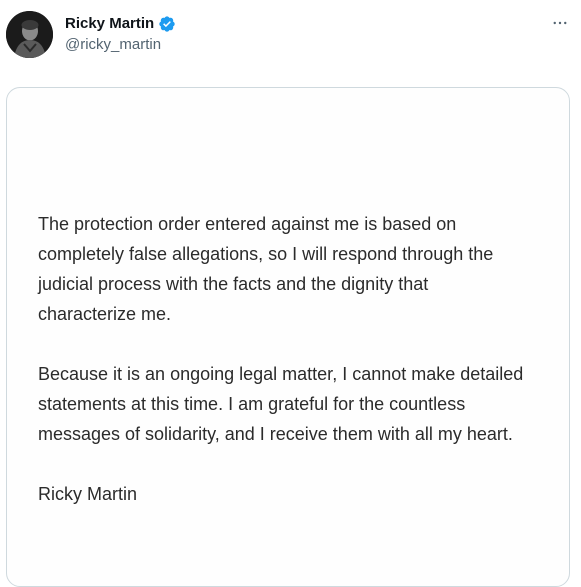 Image resolution: width=581 pixels, height=587 pixels. What do you see at coordinates (109, 24) in the screenshot?
I see `display-name: Ricky Martin` at bounding box center [109, 24].